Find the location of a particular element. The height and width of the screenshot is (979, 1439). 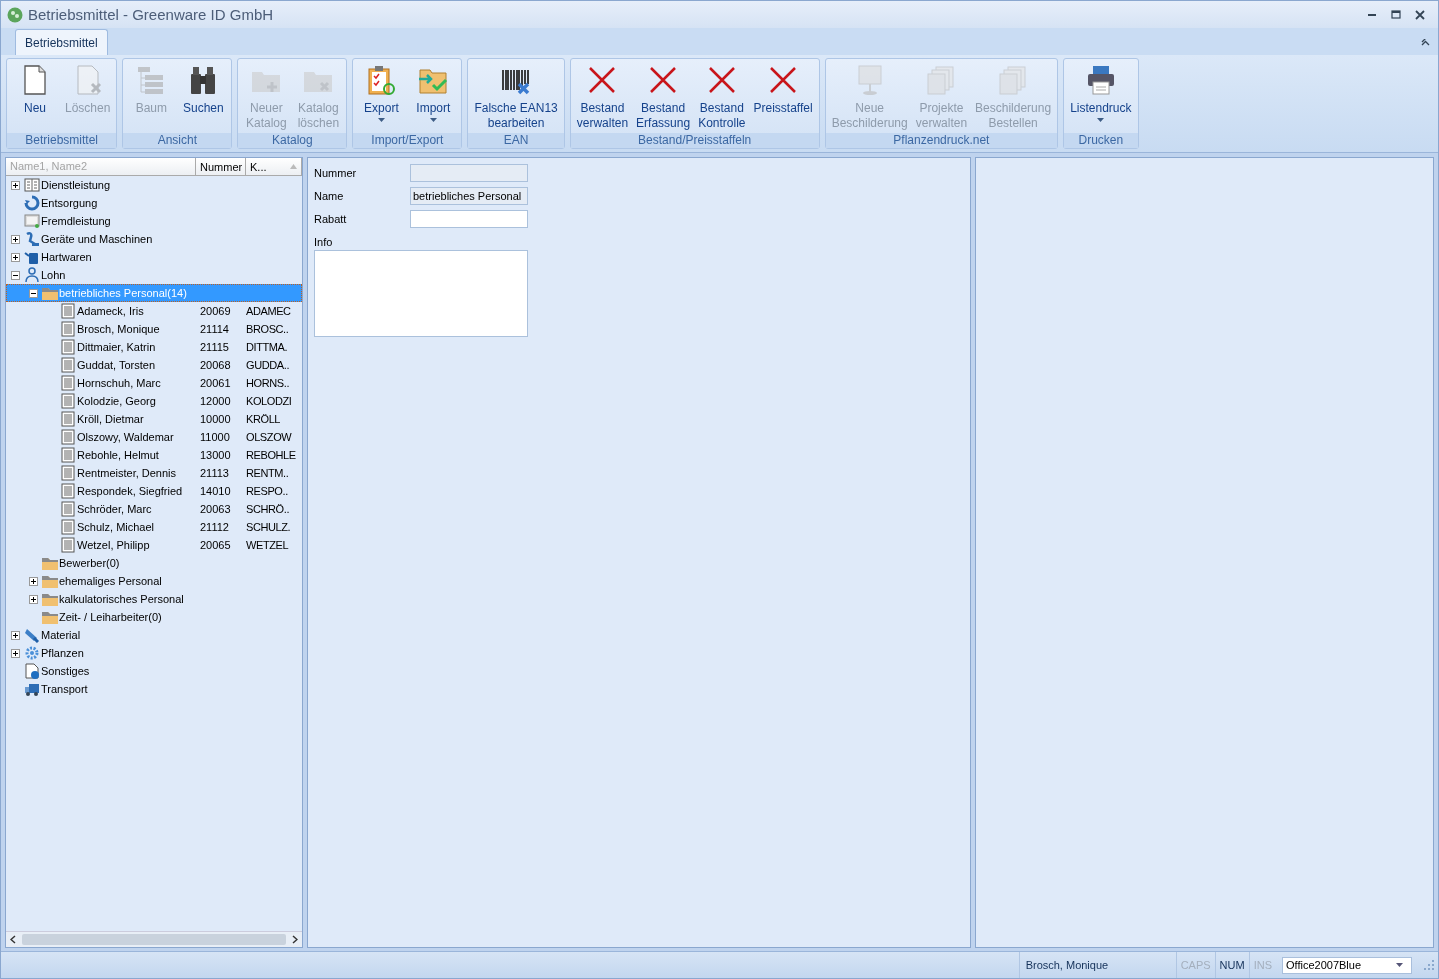

code-cell: BROSC.. is located at coordinates (267, 329).